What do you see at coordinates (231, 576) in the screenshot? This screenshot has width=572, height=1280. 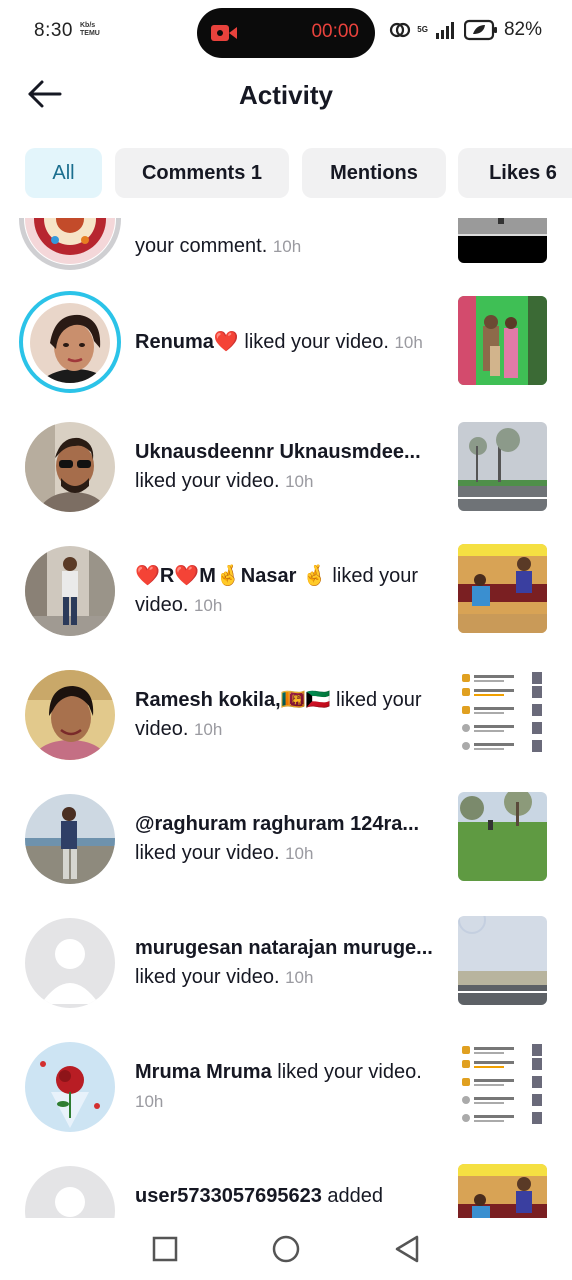 I see `activity-username: ❤️R❤️M🤞Nasar 🤞` at bounding box center [231, 576].